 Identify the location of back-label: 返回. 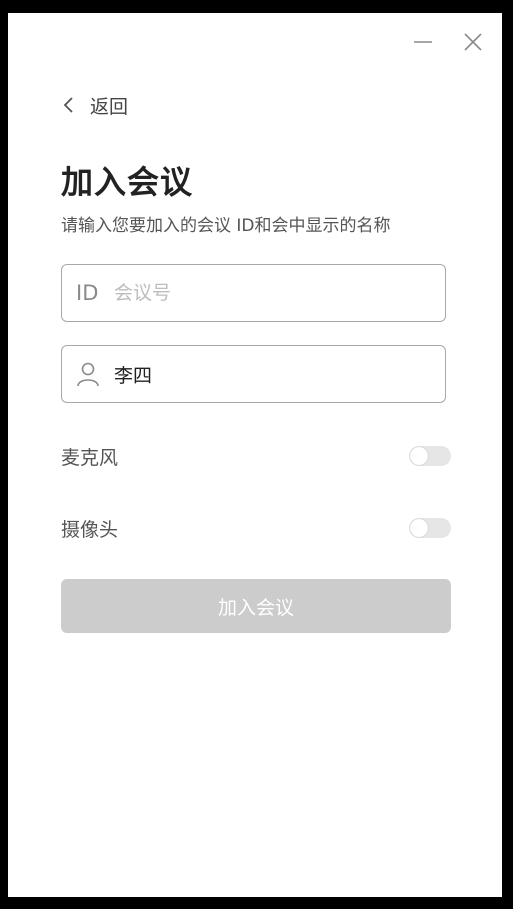
(109, 106).